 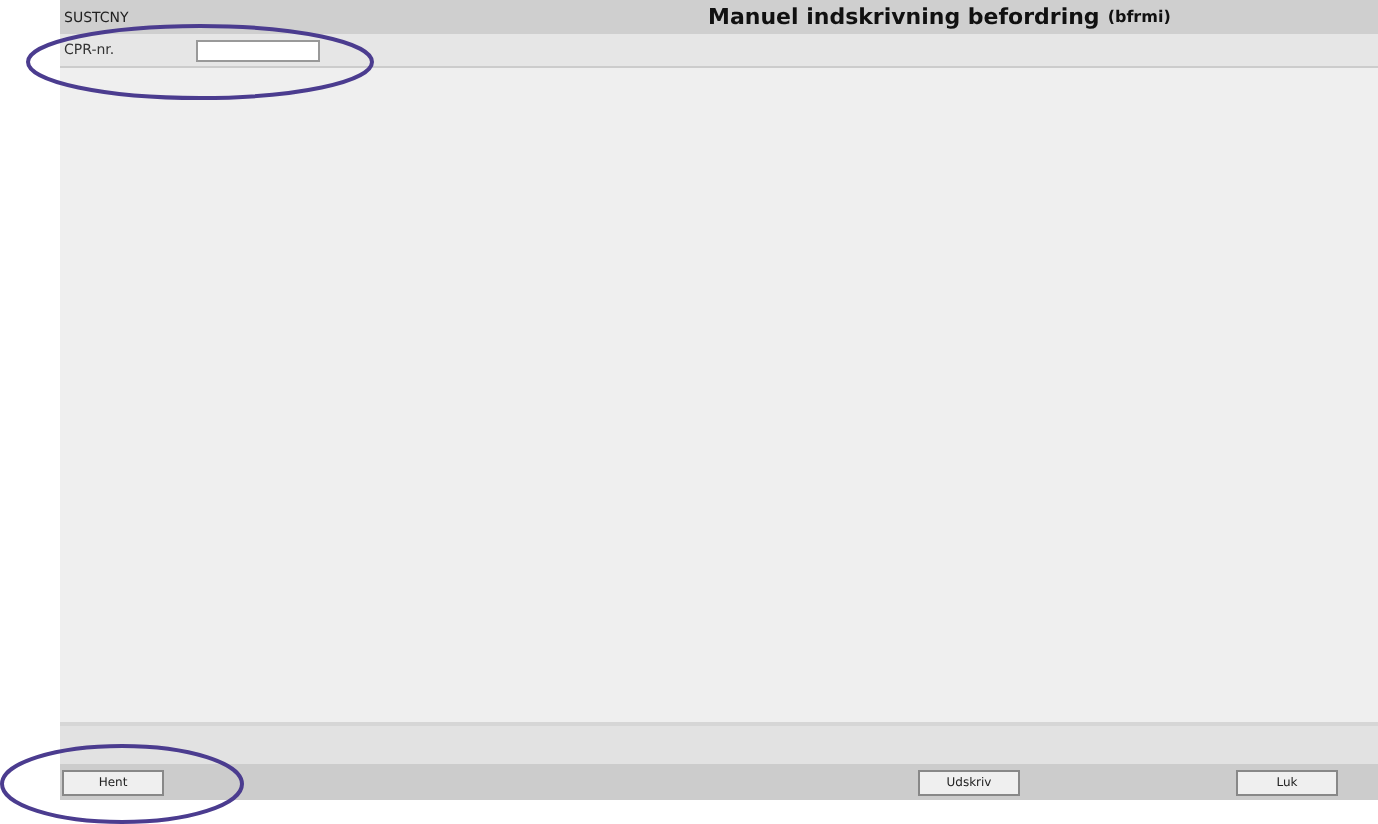 I want to click on form-code: (bfrmi), so click(x=1139, y=17).